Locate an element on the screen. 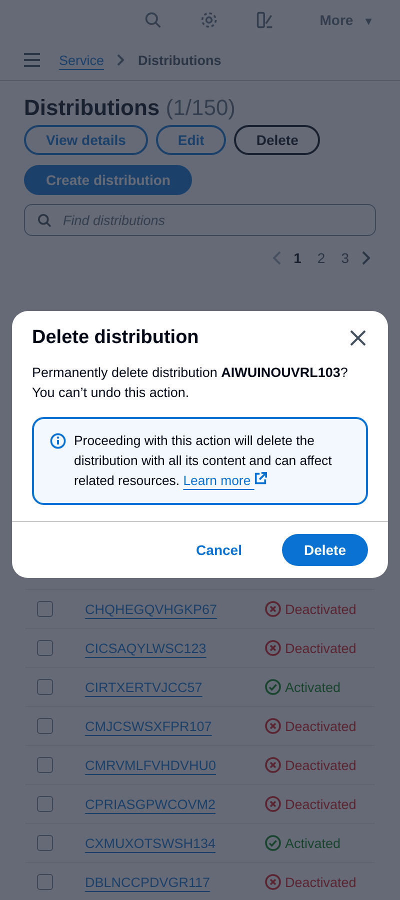  dialog-message: Permanently delete distribution AIWUINOUVRL103? You can’t undo this action. is located at coordinates (190, 383).